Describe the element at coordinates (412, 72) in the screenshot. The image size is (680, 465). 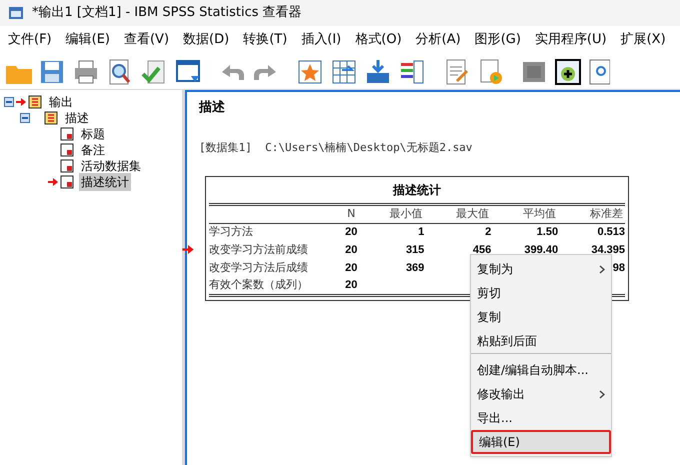
I see `list-table-icon` at that location.